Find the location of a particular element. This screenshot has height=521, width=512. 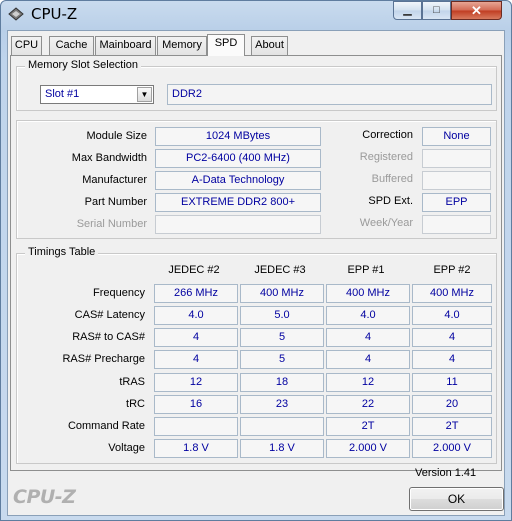

slot-select-value: Slot #1 is located at coordinates (62, 94).